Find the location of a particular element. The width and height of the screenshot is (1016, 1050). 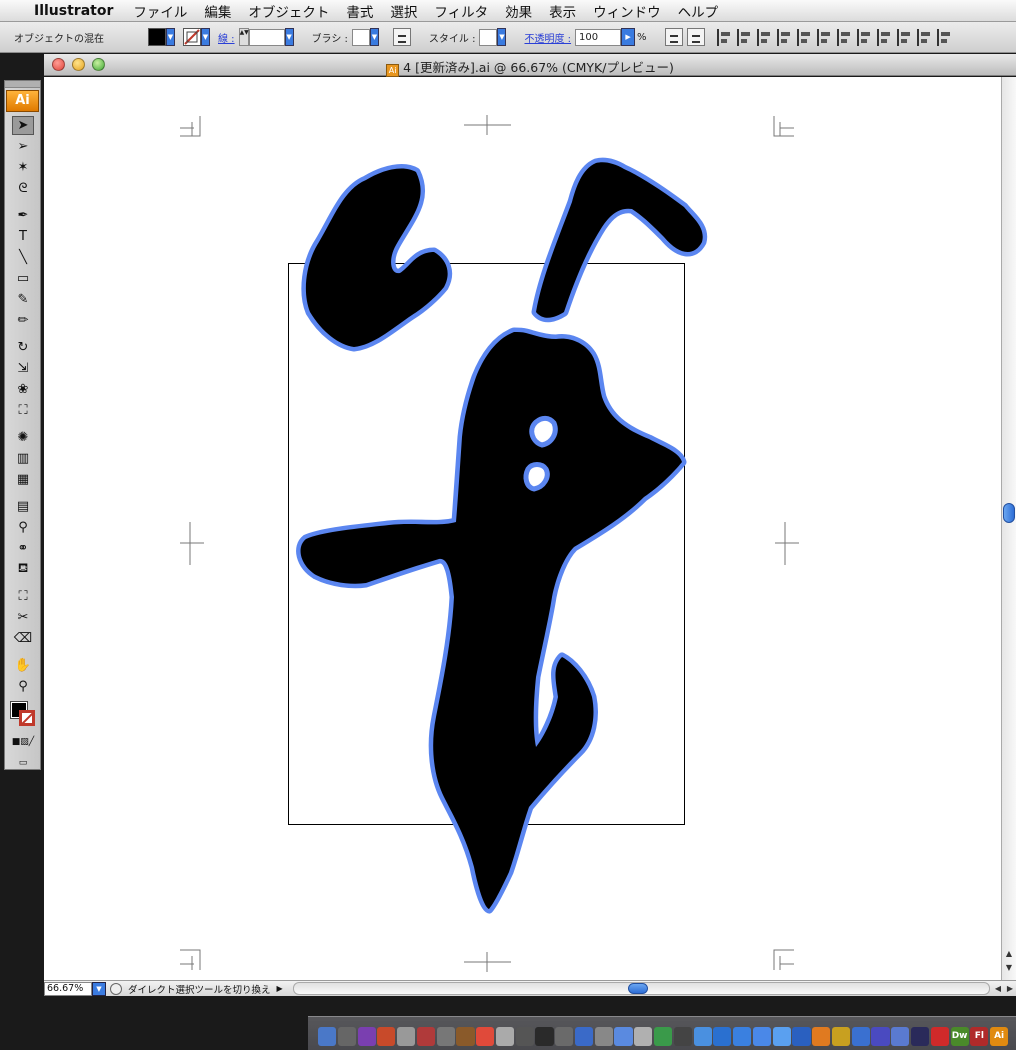

distribute-middle-icon is located at coordinates (865, 37).